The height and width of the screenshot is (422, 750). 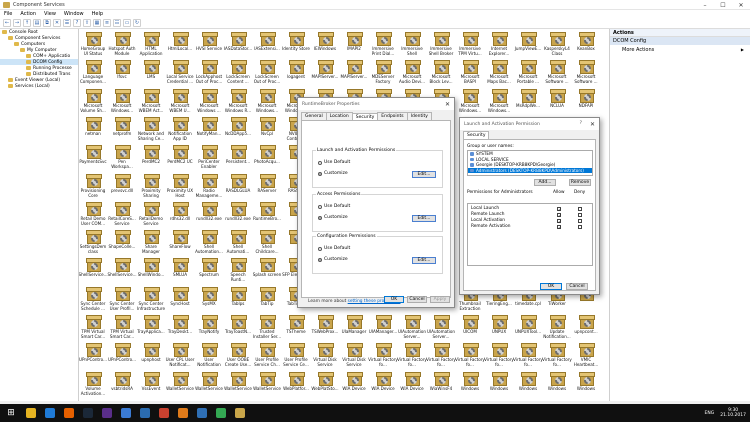 I want to click on minimize-button: –, so click(x=705, y=5).